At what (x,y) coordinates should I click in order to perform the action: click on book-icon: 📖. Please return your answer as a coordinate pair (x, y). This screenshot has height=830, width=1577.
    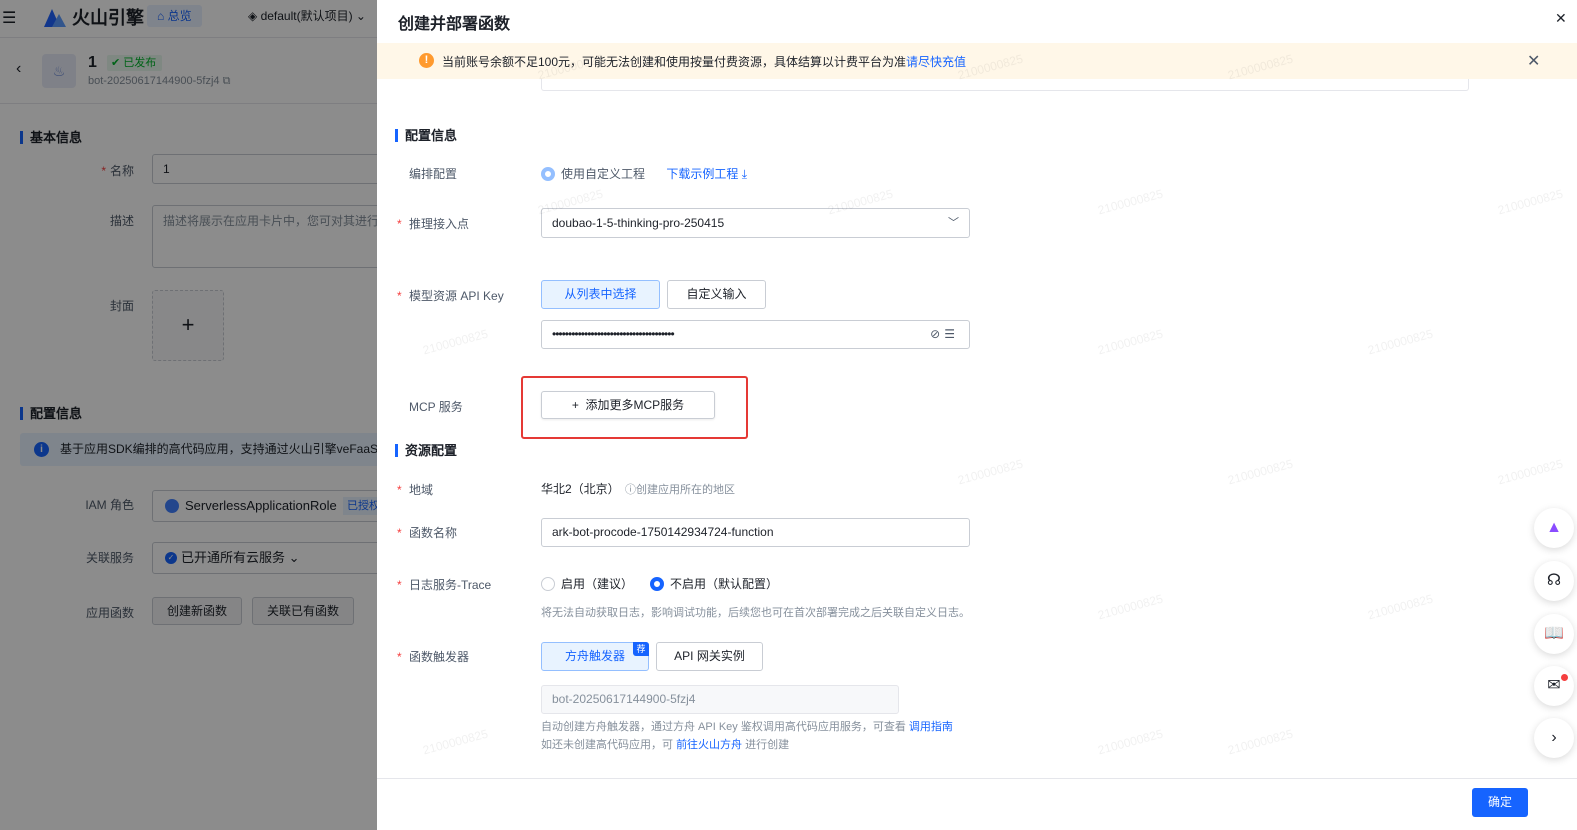
    Looking at the image, I should click on (1554, 633).